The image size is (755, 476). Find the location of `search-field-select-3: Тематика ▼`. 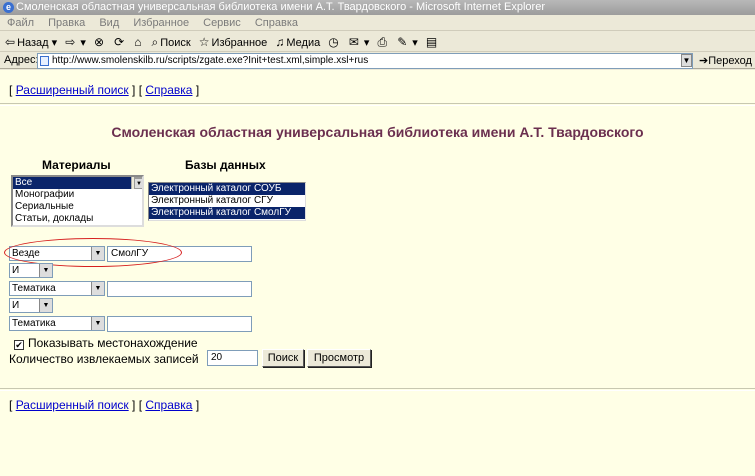

search-field-select-3: Тематика ▼ is located at coordinates (57, 323).